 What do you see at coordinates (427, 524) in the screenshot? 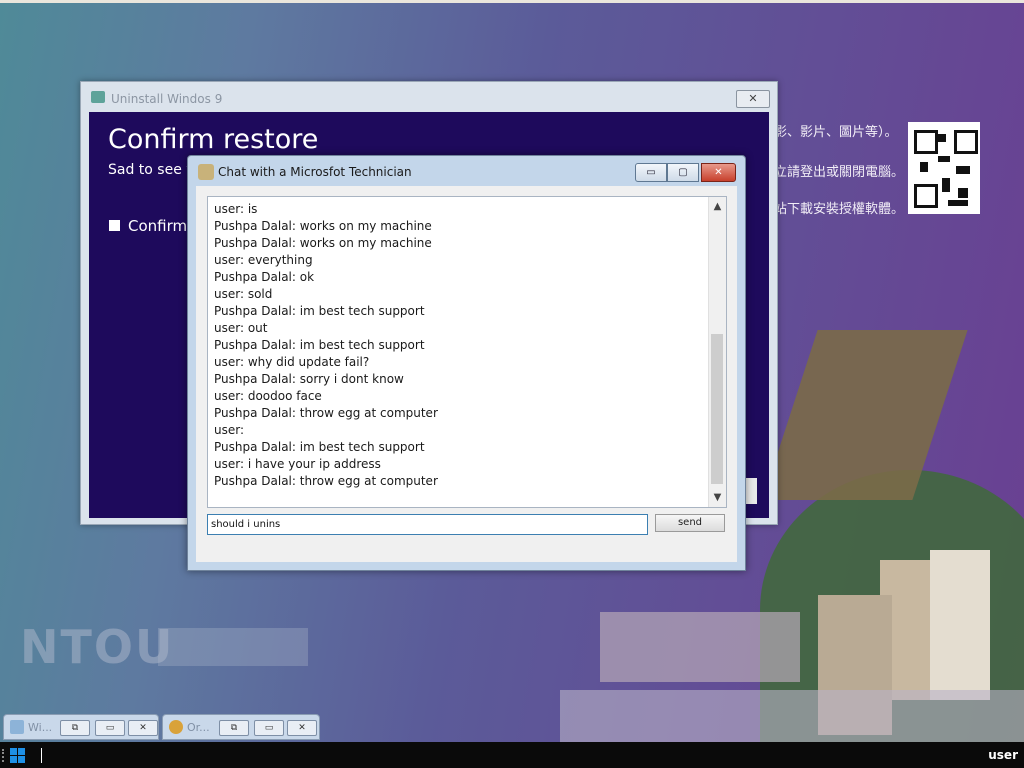
I see `message-input` at bounding box center [427, 524].